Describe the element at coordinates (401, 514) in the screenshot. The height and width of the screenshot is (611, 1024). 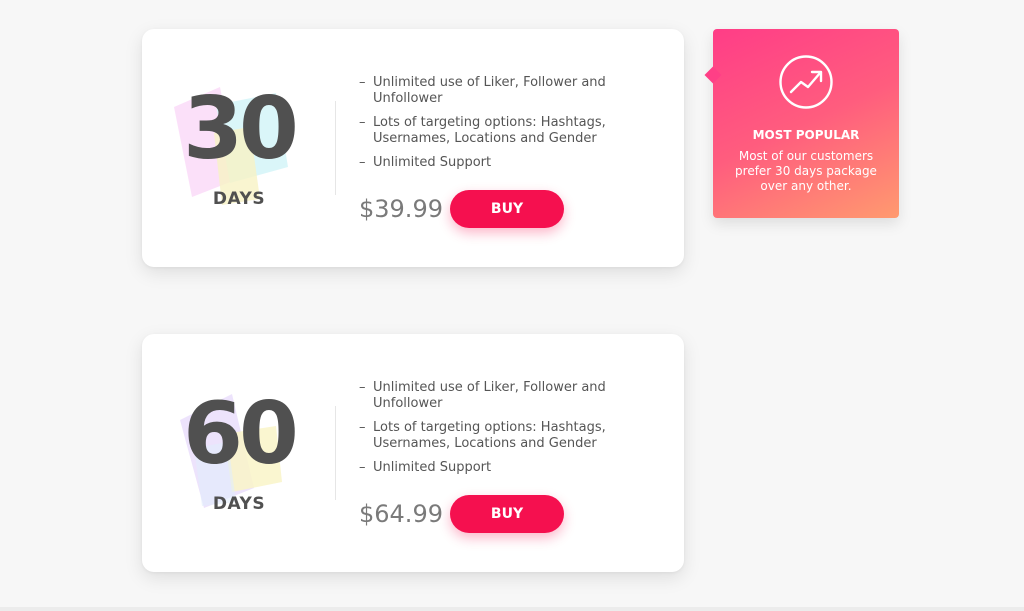
I see `price: $64.99` at that location.